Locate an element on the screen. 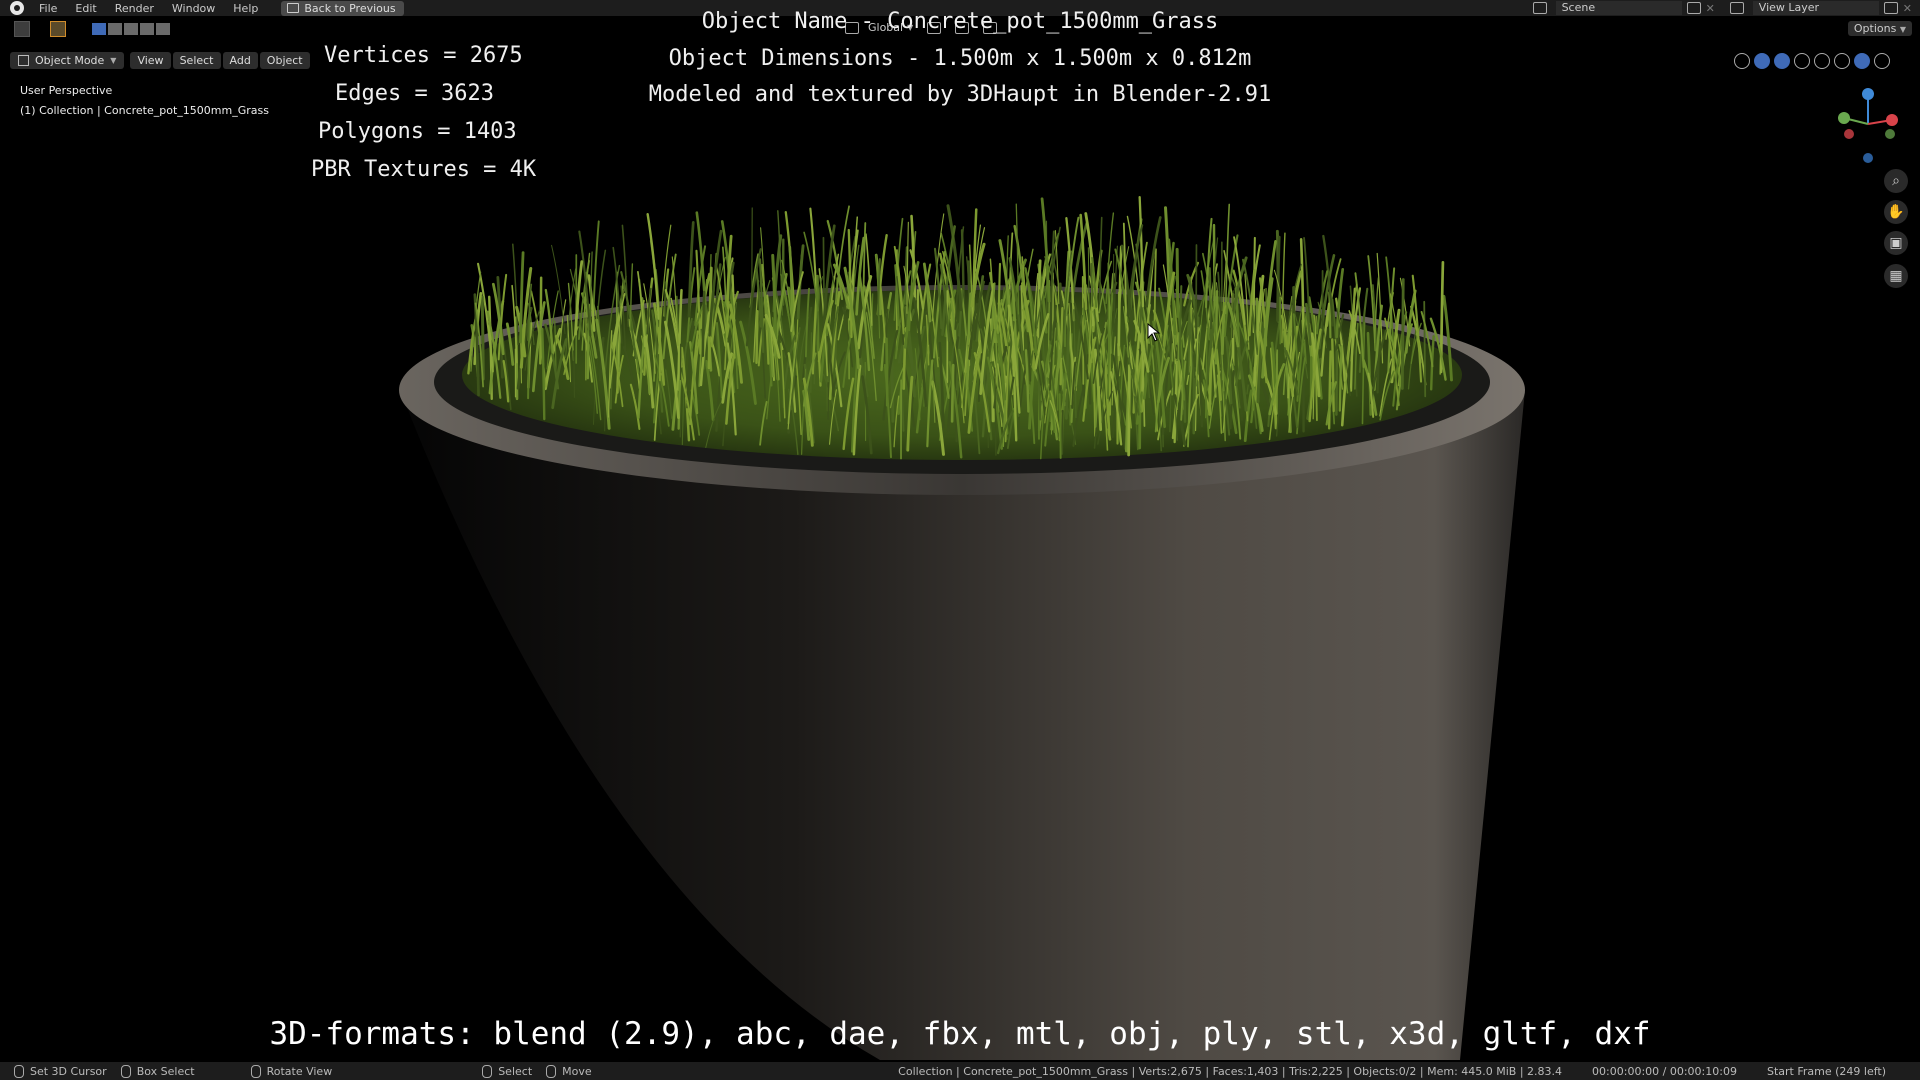 This screenshot has width=1920, height=1080. status-move: Move is located at coordinates (569, 1071).